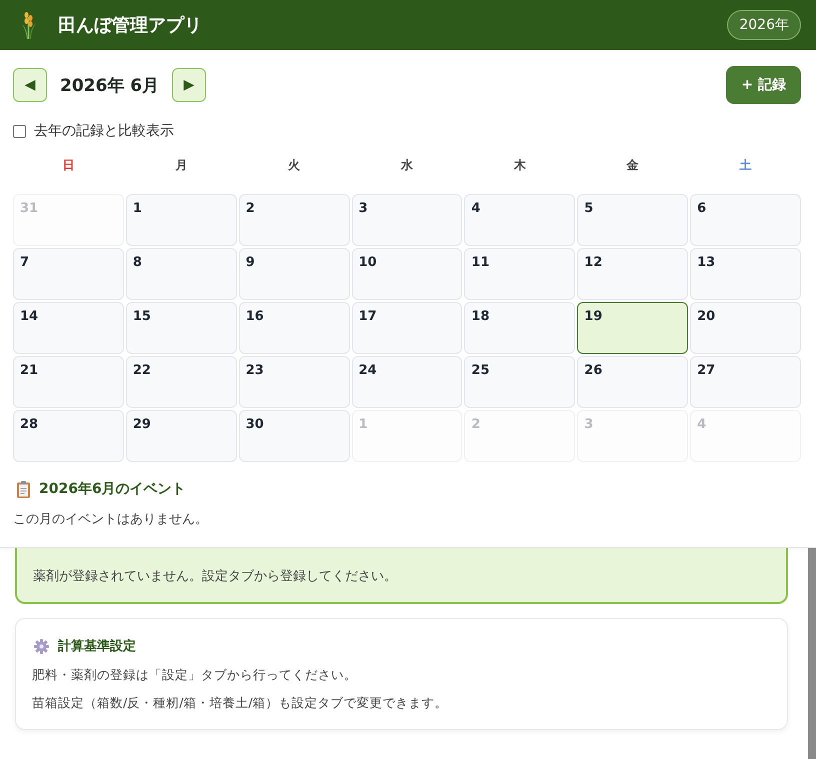 This screenshot has width=816, height=759. I want to click on events-title: 2026年6月のイベント, so click(112, 489).